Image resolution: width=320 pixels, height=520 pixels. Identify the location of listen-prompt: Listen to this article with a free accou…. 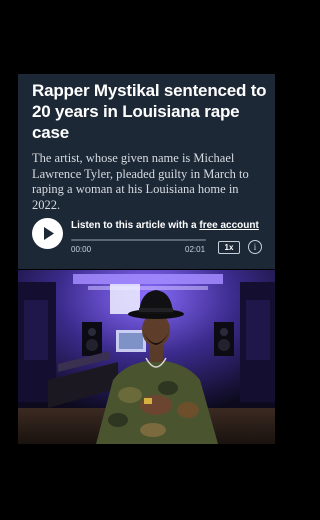
(171, 225).